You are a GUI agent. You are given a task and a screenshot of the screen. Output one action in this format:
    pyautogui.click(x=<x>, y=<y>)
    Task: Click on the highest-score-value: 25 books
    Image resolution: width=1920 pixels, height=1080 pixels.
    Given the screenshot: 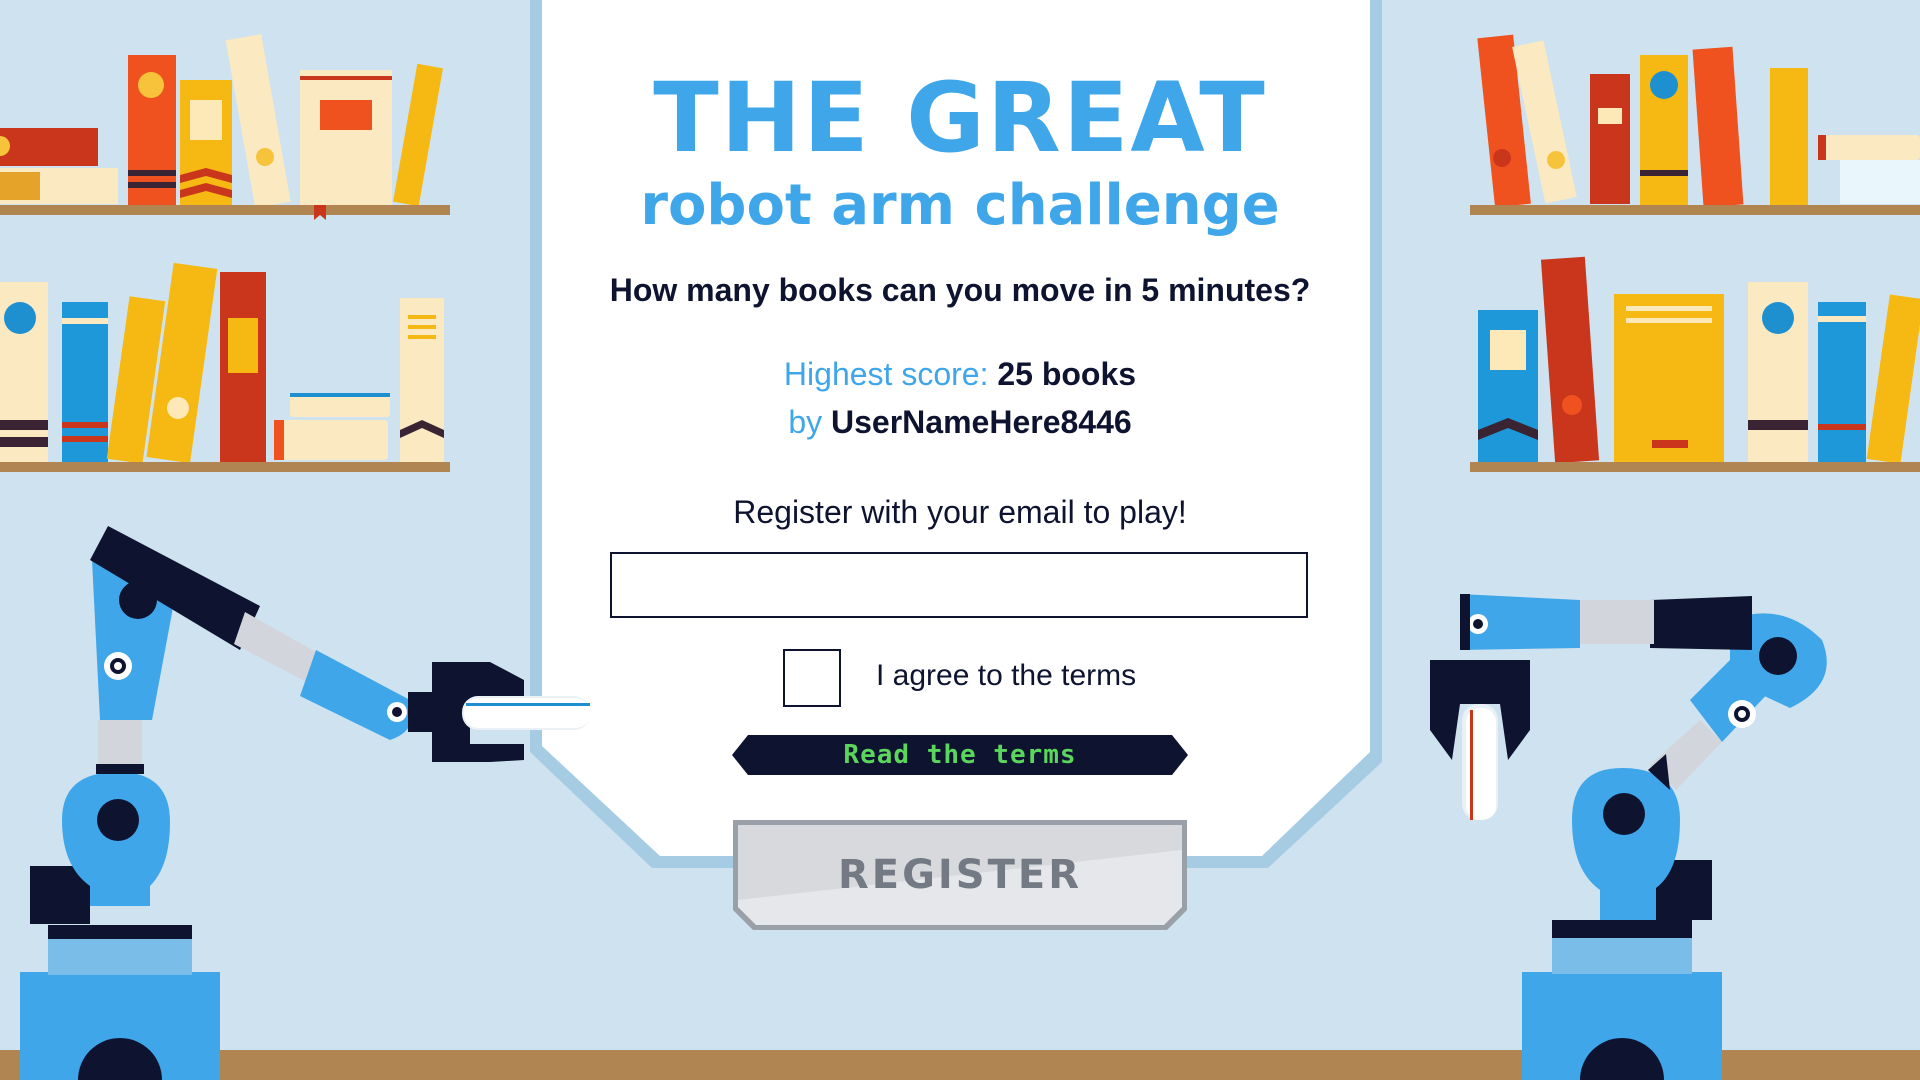 What is the action you would take?
    pyautogui.click(x=1067, y=374)
    